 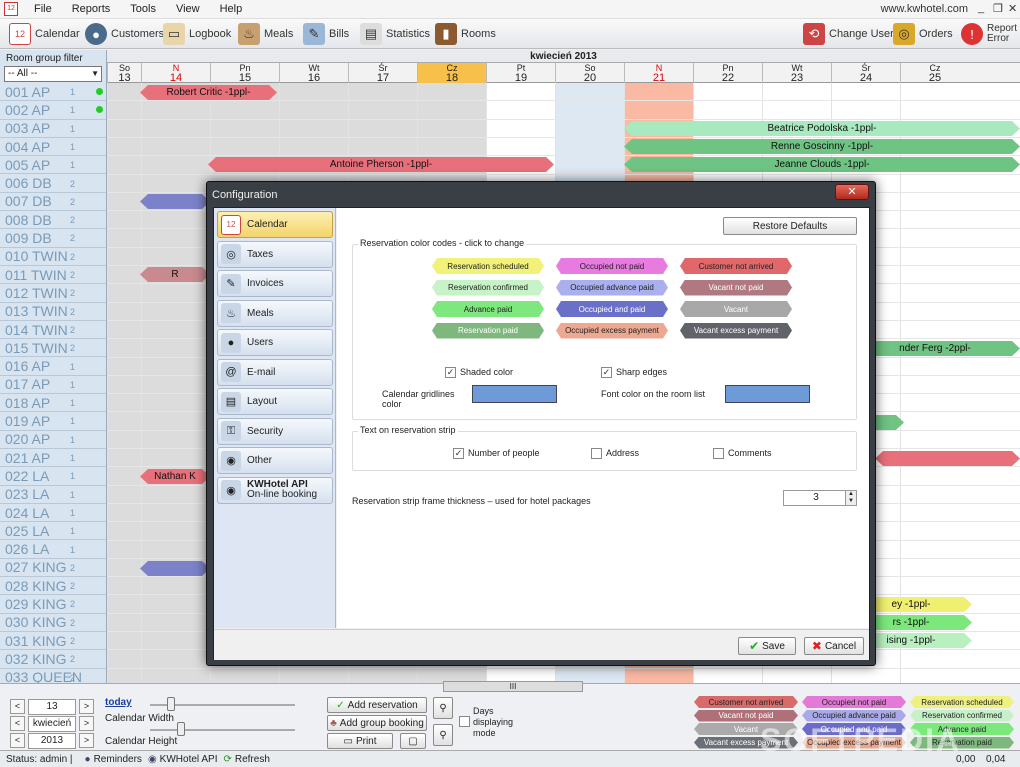 What do you see at coordinates (275, 342) in the screenshot?
I see `nav-users: ● Users` at bounding box center [275, 342].